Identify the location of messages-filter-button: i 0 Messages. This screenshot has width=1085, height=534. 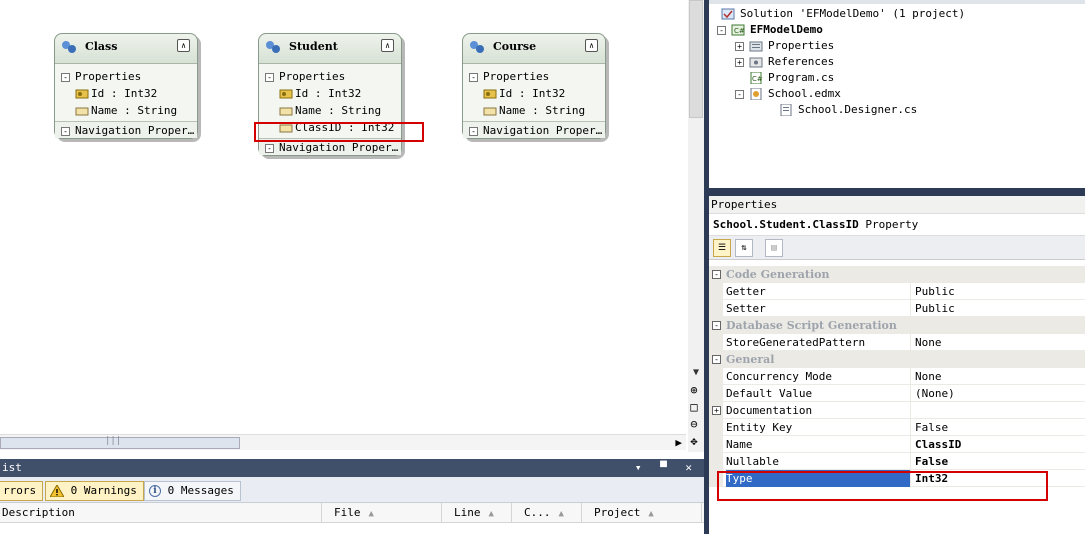
(192, 491).